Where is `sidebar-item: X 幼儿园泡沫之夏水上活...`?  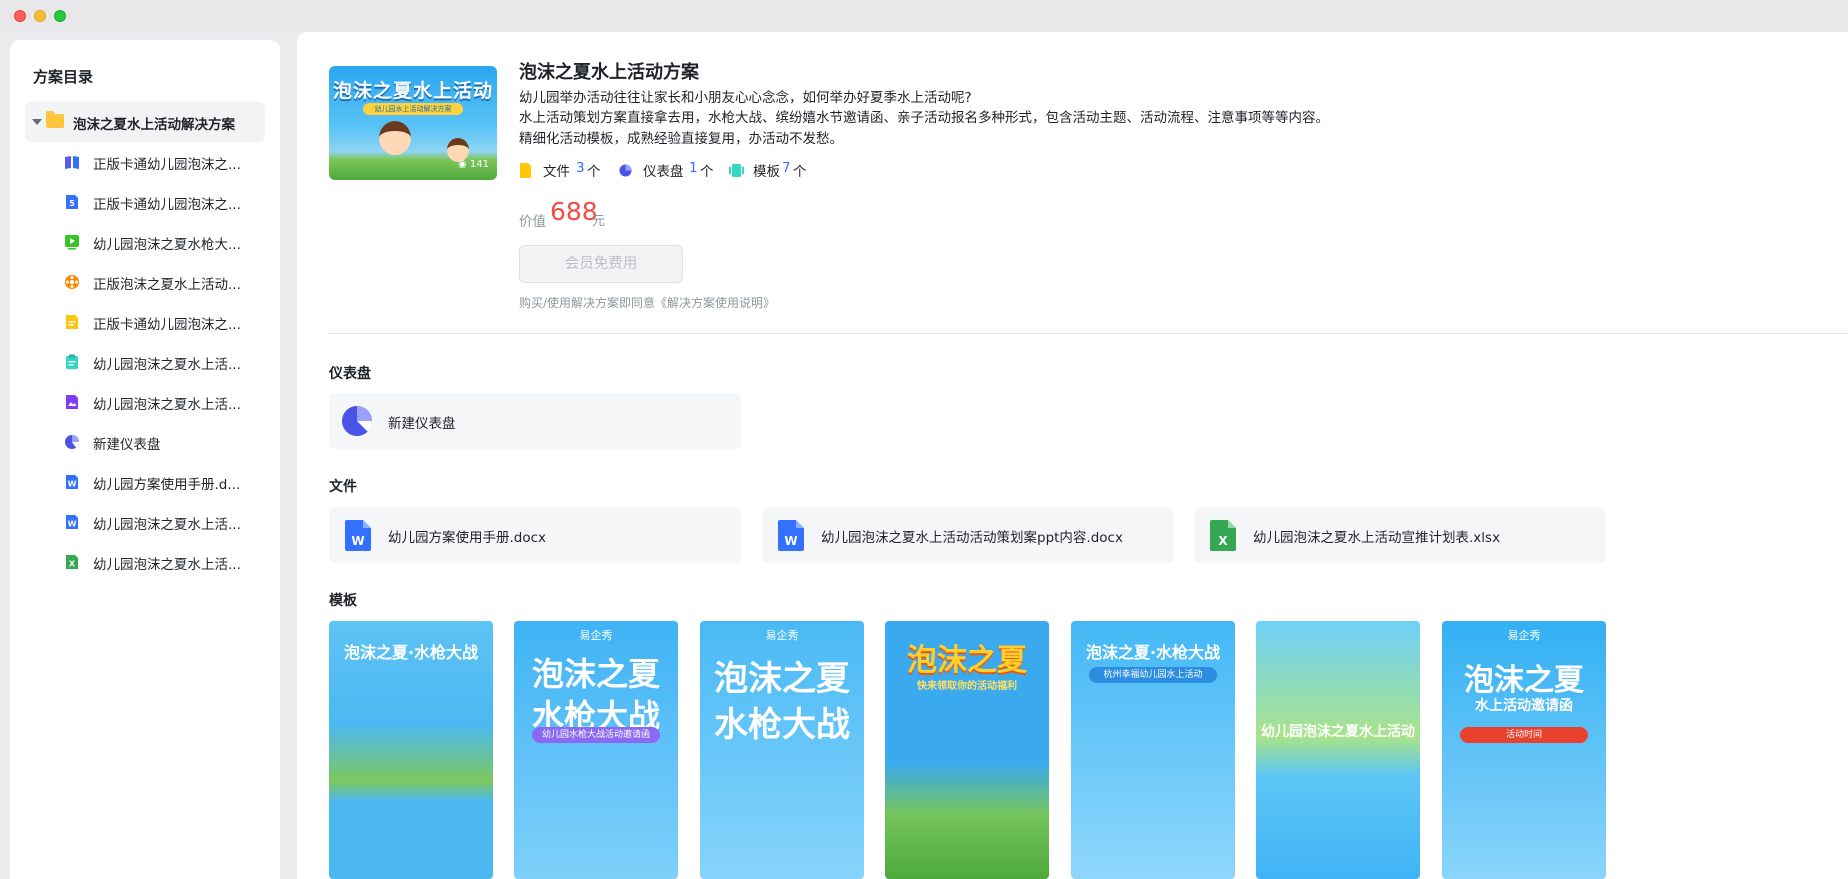 sidebar-item: X 幼儿园泡沫之夏水上活... is located at coordinates (164, 562).